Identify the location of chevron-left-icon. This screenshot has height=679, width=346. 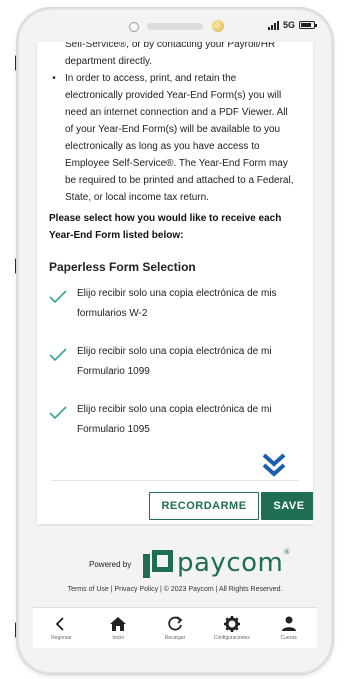
(60, 624).